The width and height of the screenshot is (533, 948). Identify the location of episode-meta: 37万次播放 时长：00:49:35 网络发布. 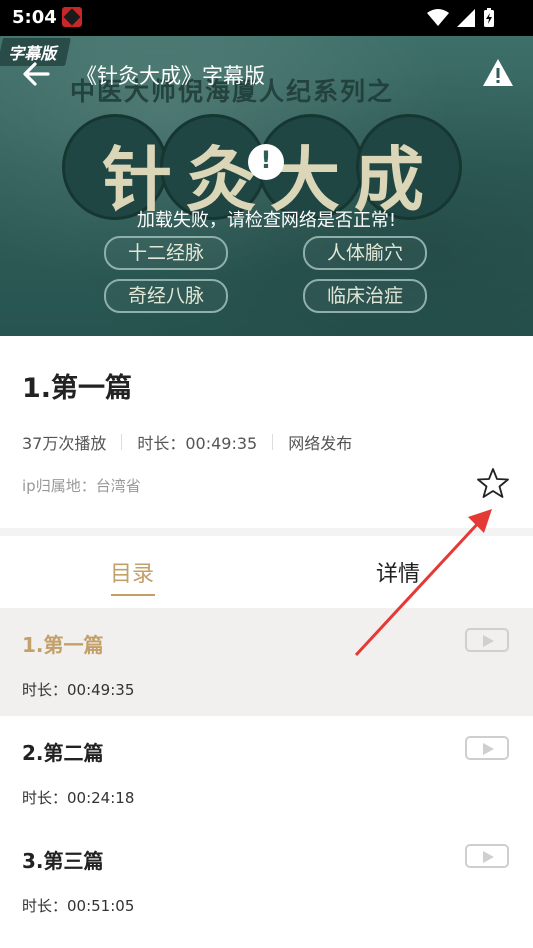
(187, 442).